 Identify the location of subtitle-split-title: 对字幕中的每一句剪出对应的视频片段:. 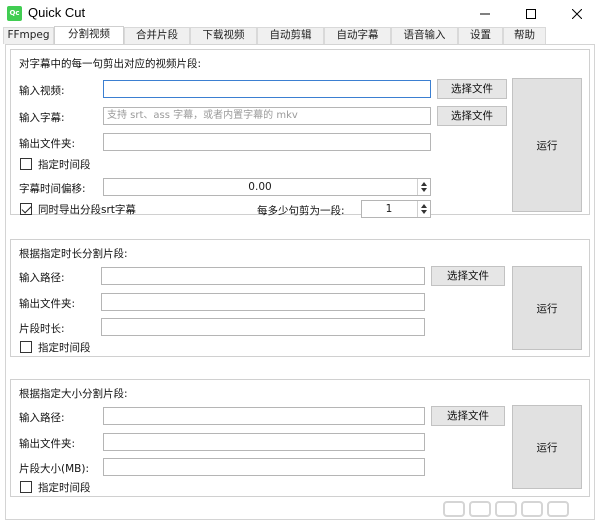
(110, 64).